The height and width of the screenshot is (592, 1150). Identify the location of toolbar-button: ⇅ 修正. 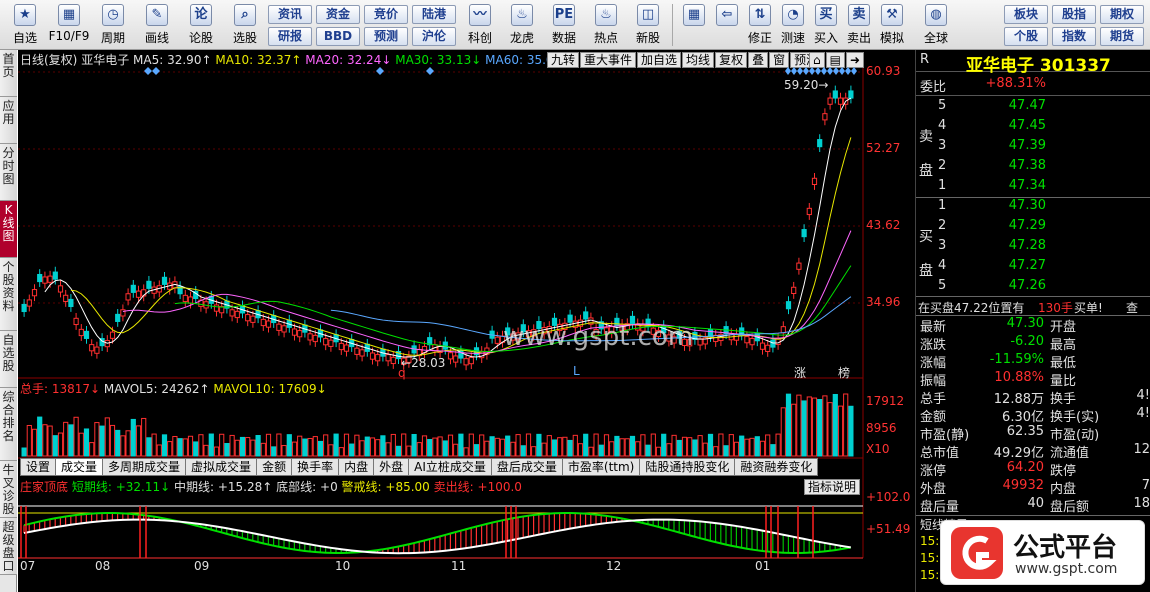
(760, 26).